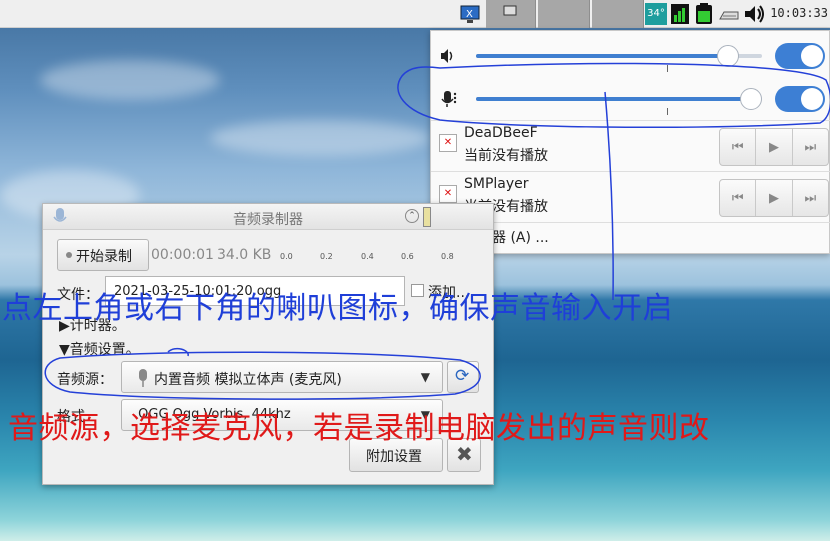  Describe the element at coordinates (248, 380) in the screenshot. I see `source-value: 内置音频 模拟立体声 (麦克风)` at that location.